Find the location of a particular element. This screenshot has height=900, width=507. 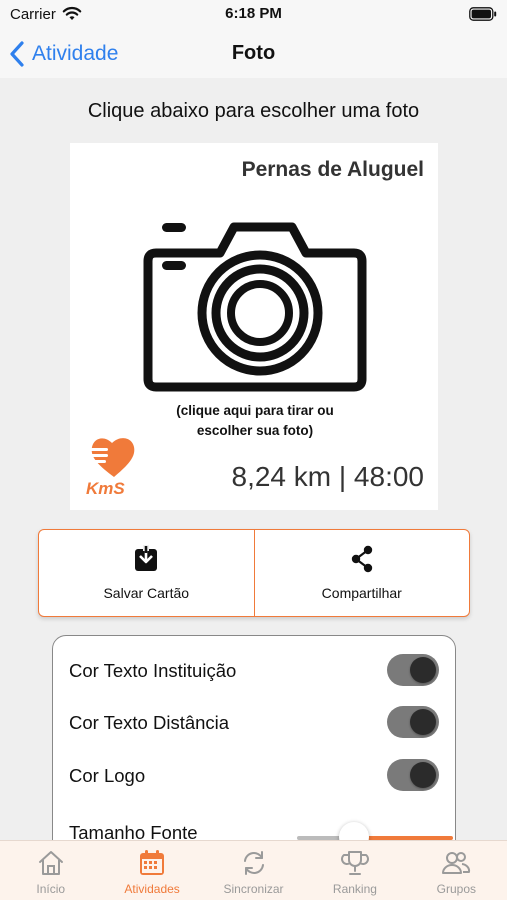

navigation-bar: Atividade Foto is located at coordinates (253, 54).